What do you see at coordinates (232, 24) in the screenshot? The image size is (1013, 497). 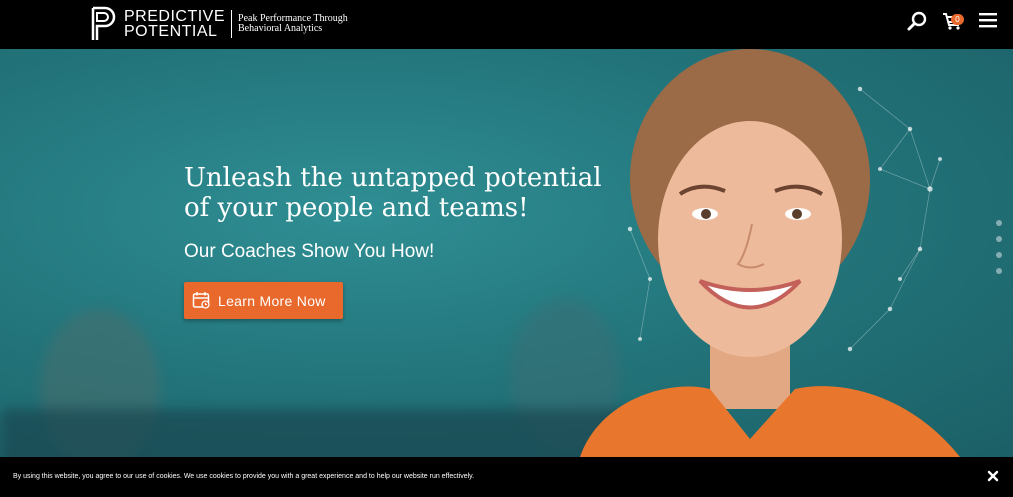 I see `logo-divider` at bounding box center [232, 24].